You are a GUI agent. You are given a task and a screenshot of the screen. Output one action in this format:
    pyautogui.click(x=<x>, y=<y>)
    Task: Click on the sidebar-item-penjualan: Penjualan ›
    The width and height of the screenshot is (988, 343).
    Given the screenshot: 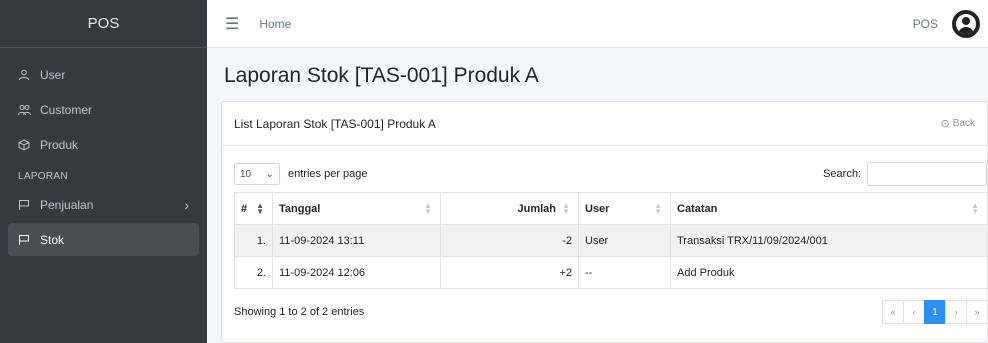 What is the action you would take?
    pyautogui.click(x=103, y=204)
    